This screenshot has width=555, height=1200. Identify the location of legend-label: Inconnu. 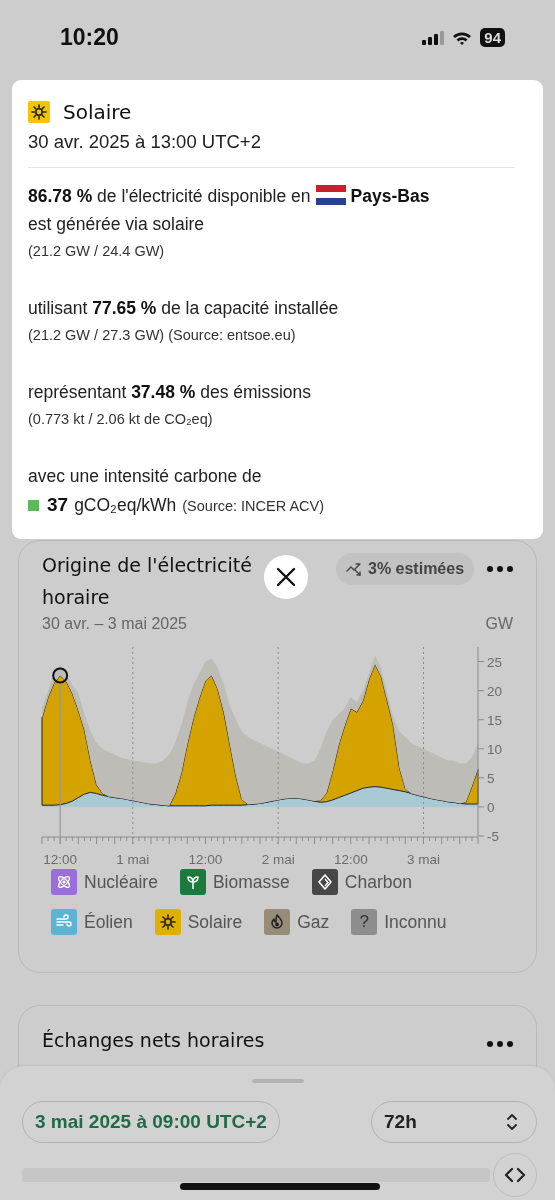
(415, 922).